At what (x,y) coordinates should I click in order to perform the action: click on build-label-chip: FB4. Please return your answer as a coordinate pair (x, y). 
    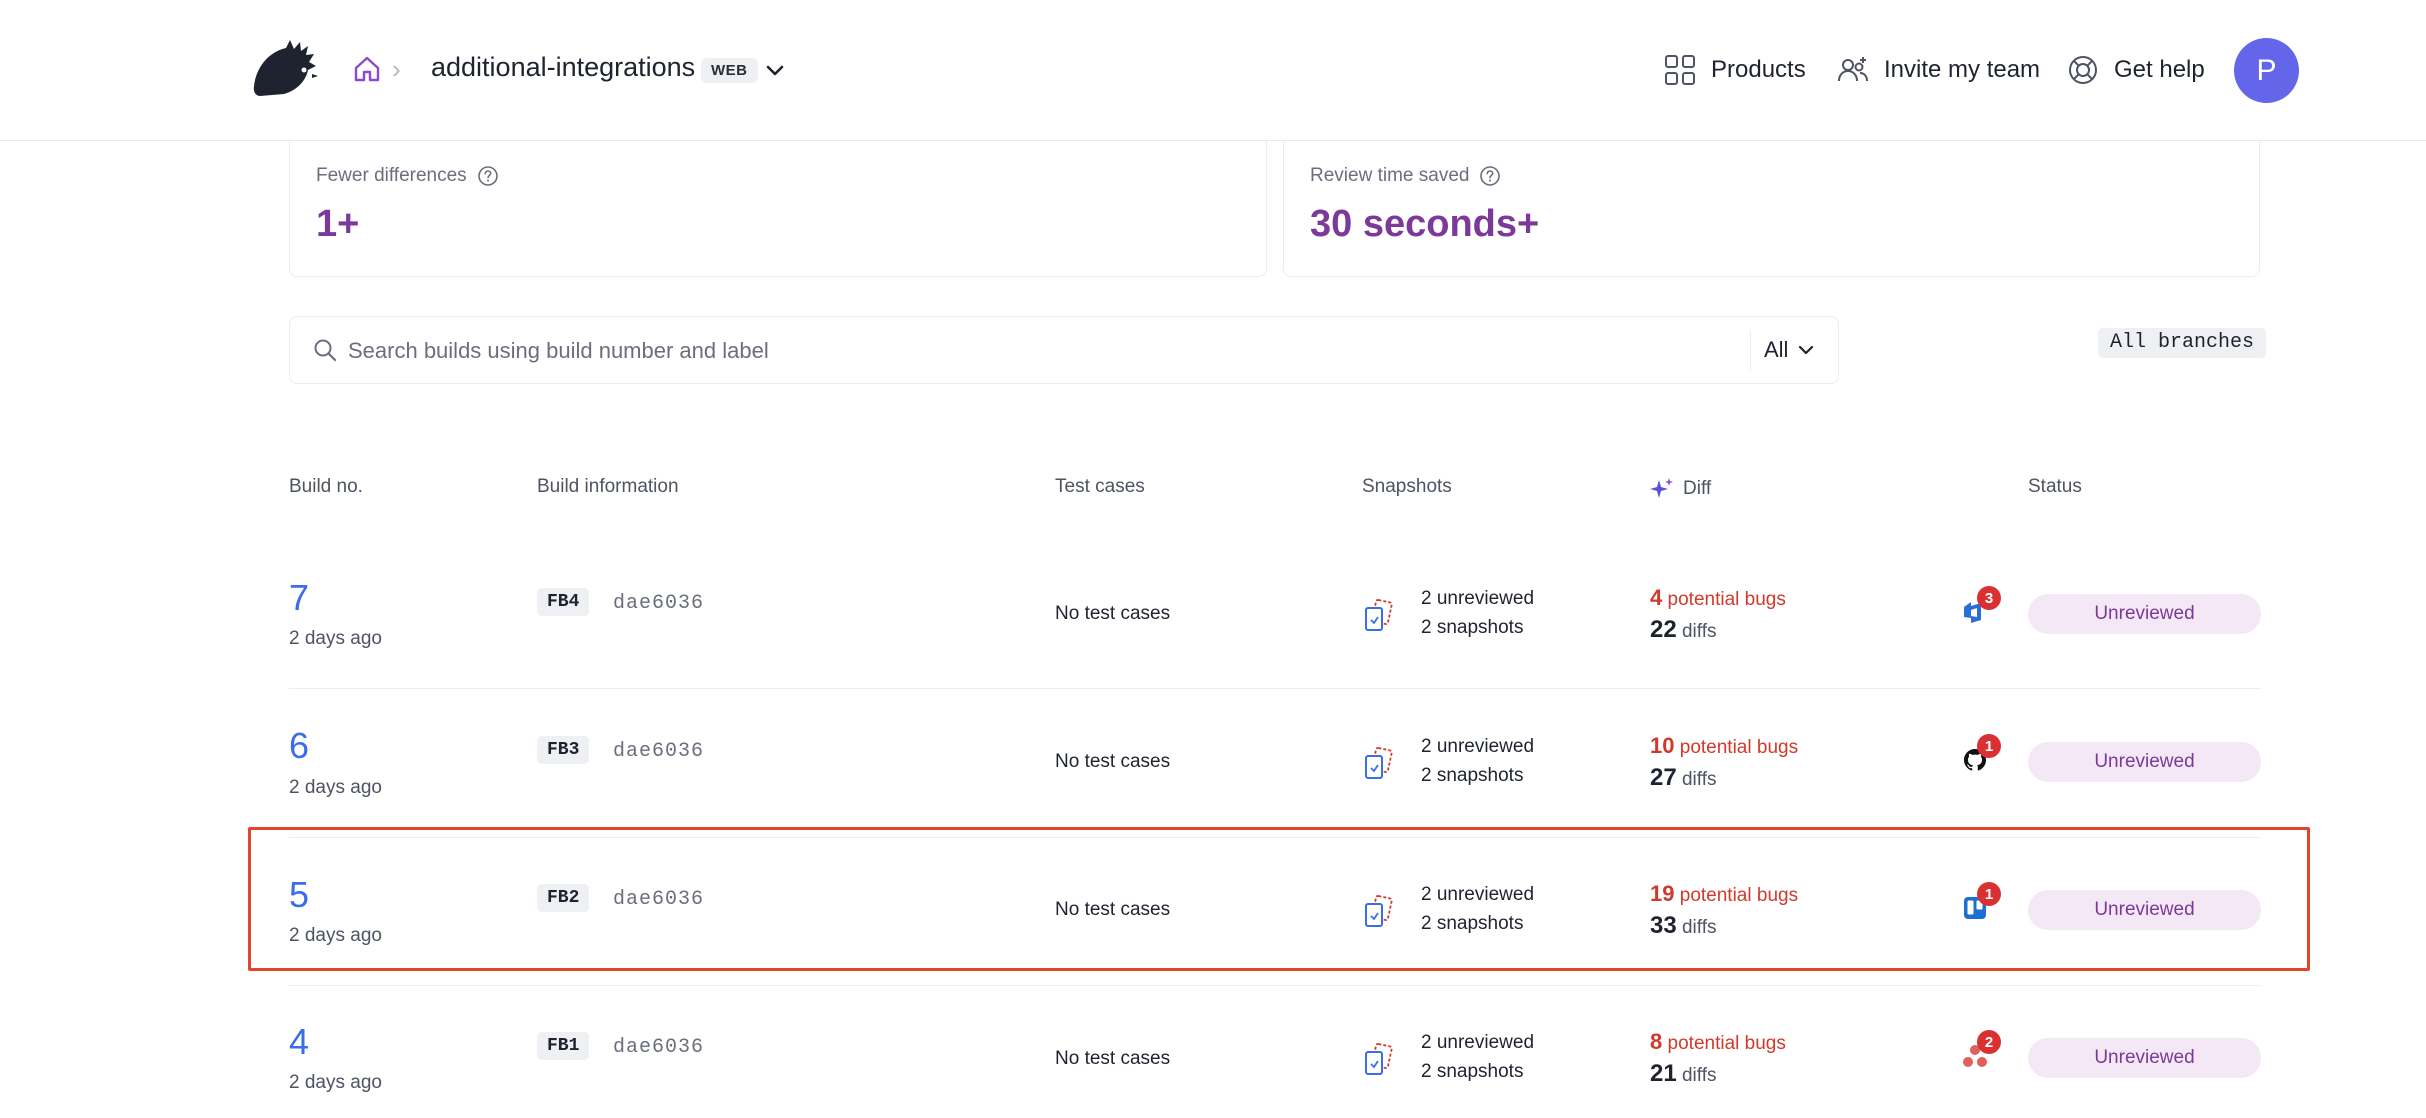
    Looking at the image, I should click on (563, 602).